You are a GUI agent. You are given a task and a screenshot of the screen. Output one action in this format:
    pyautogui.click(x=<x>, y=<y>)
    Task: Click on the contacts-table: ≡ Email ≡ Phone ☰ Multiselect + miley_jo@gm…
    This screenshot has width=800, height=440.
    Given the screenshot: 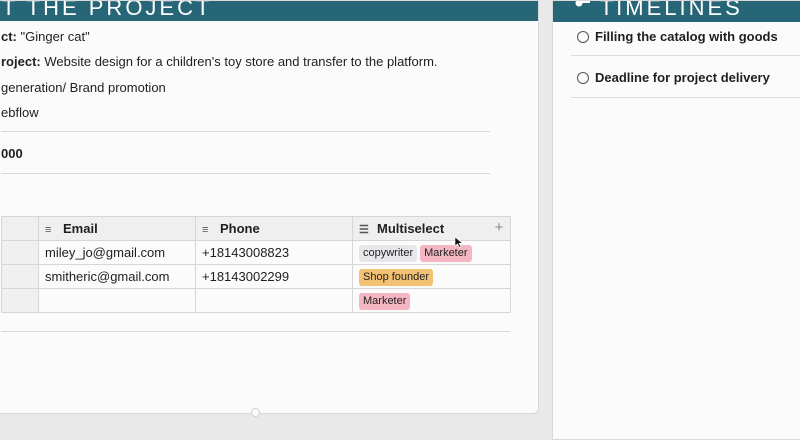 What is the action you would take?
    pyautogui.click(x=256, y=264)
    